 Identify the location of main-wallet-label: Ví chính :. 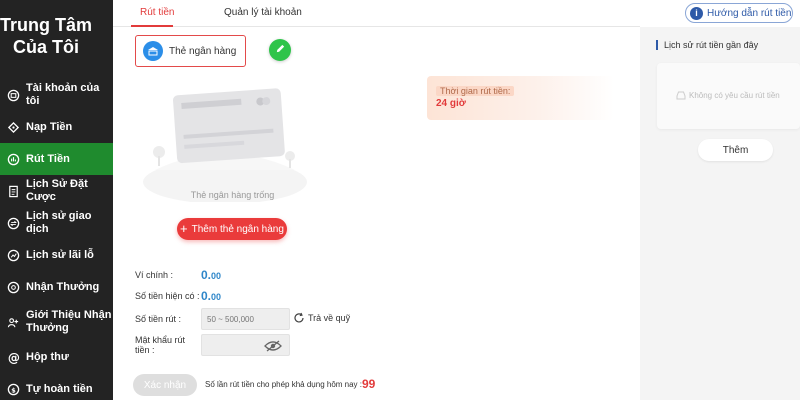
(154, 275).